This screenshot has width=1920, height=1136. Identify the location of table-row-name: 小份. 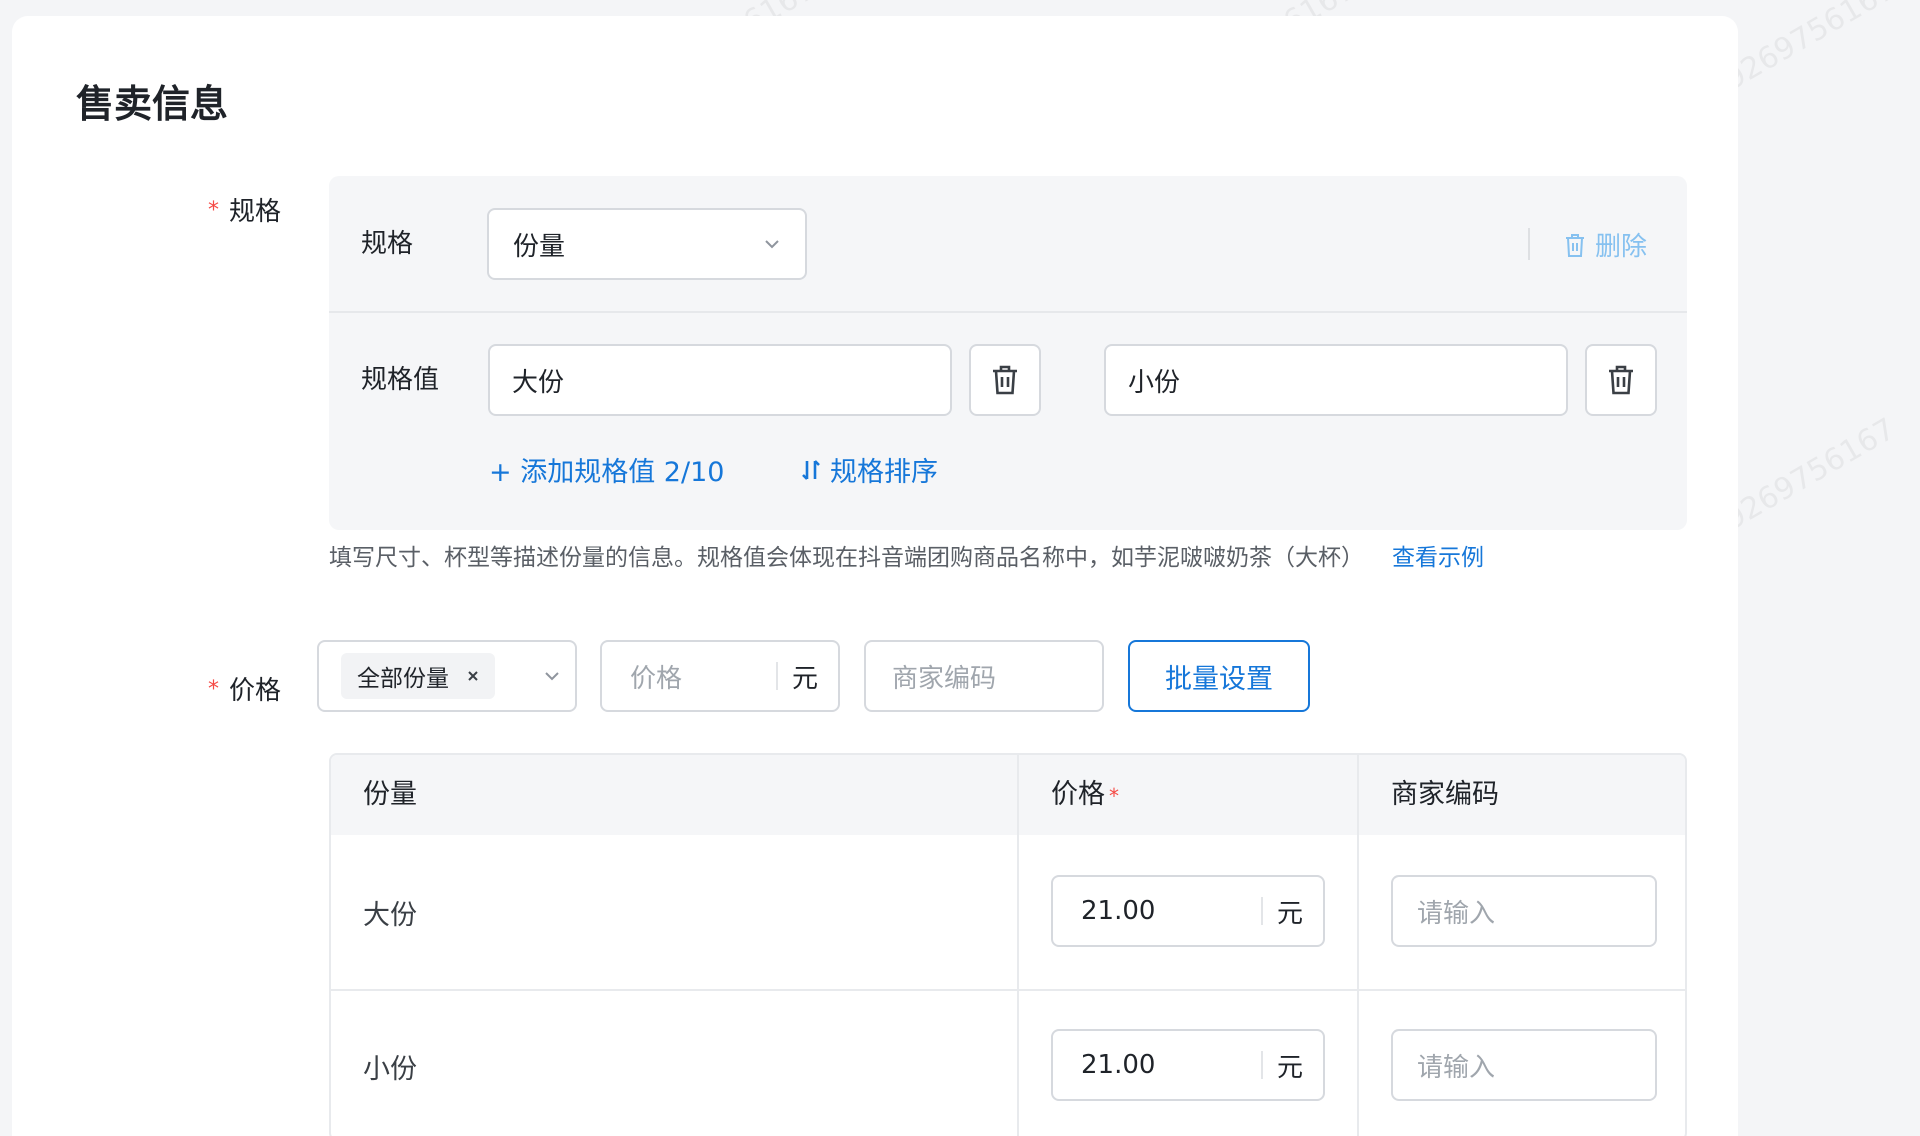
(390, 1069).